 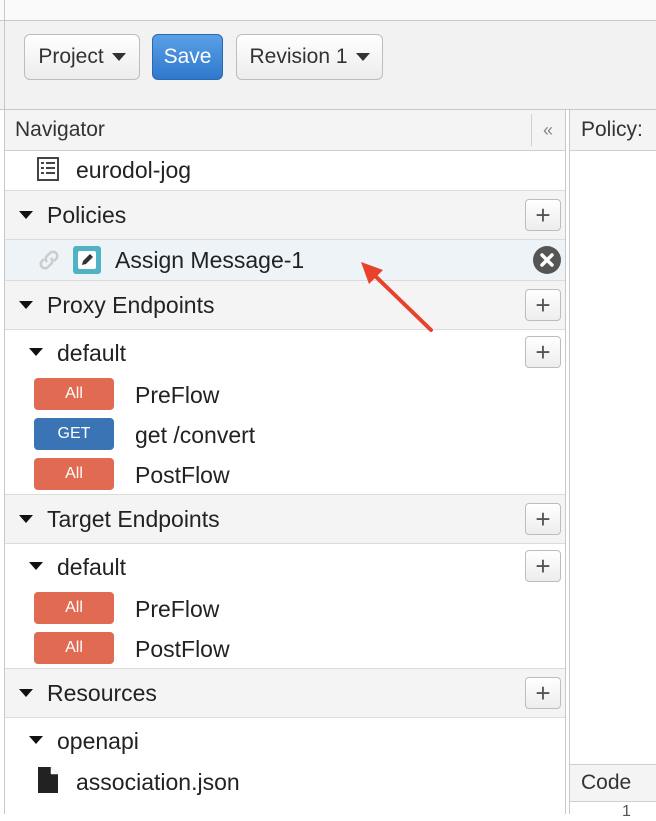 I want to click on save-button: Save, so click(x=187, y=57).